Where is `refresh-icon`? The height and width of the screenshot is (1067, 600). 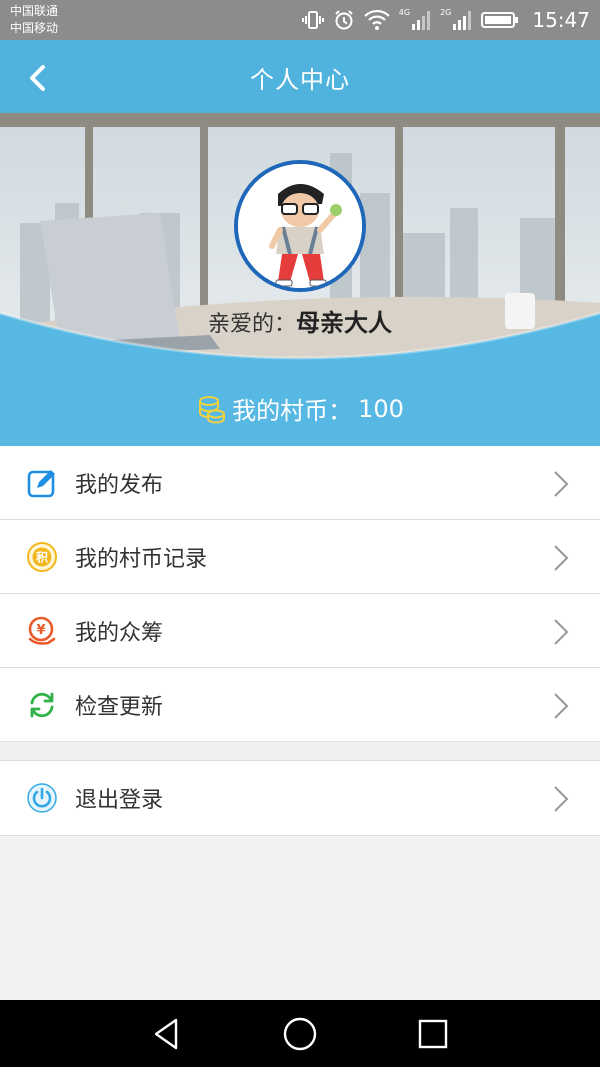
refresh-icon is located at coordinates (42, 704).